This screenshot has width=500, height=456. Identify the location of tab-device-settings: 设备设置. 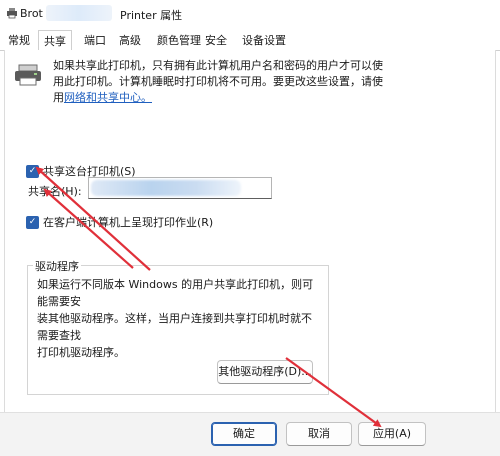
(264, 41).